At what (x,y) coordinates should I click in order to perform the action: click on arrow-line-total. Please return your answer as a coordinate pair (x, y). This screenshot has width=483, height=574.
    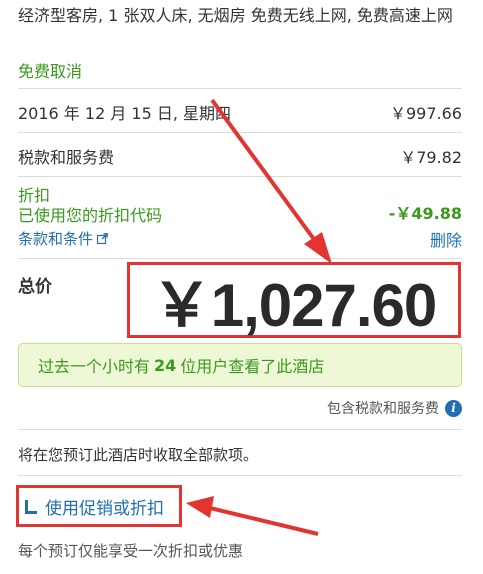
    Looking at the image, I should click on (264, 171).